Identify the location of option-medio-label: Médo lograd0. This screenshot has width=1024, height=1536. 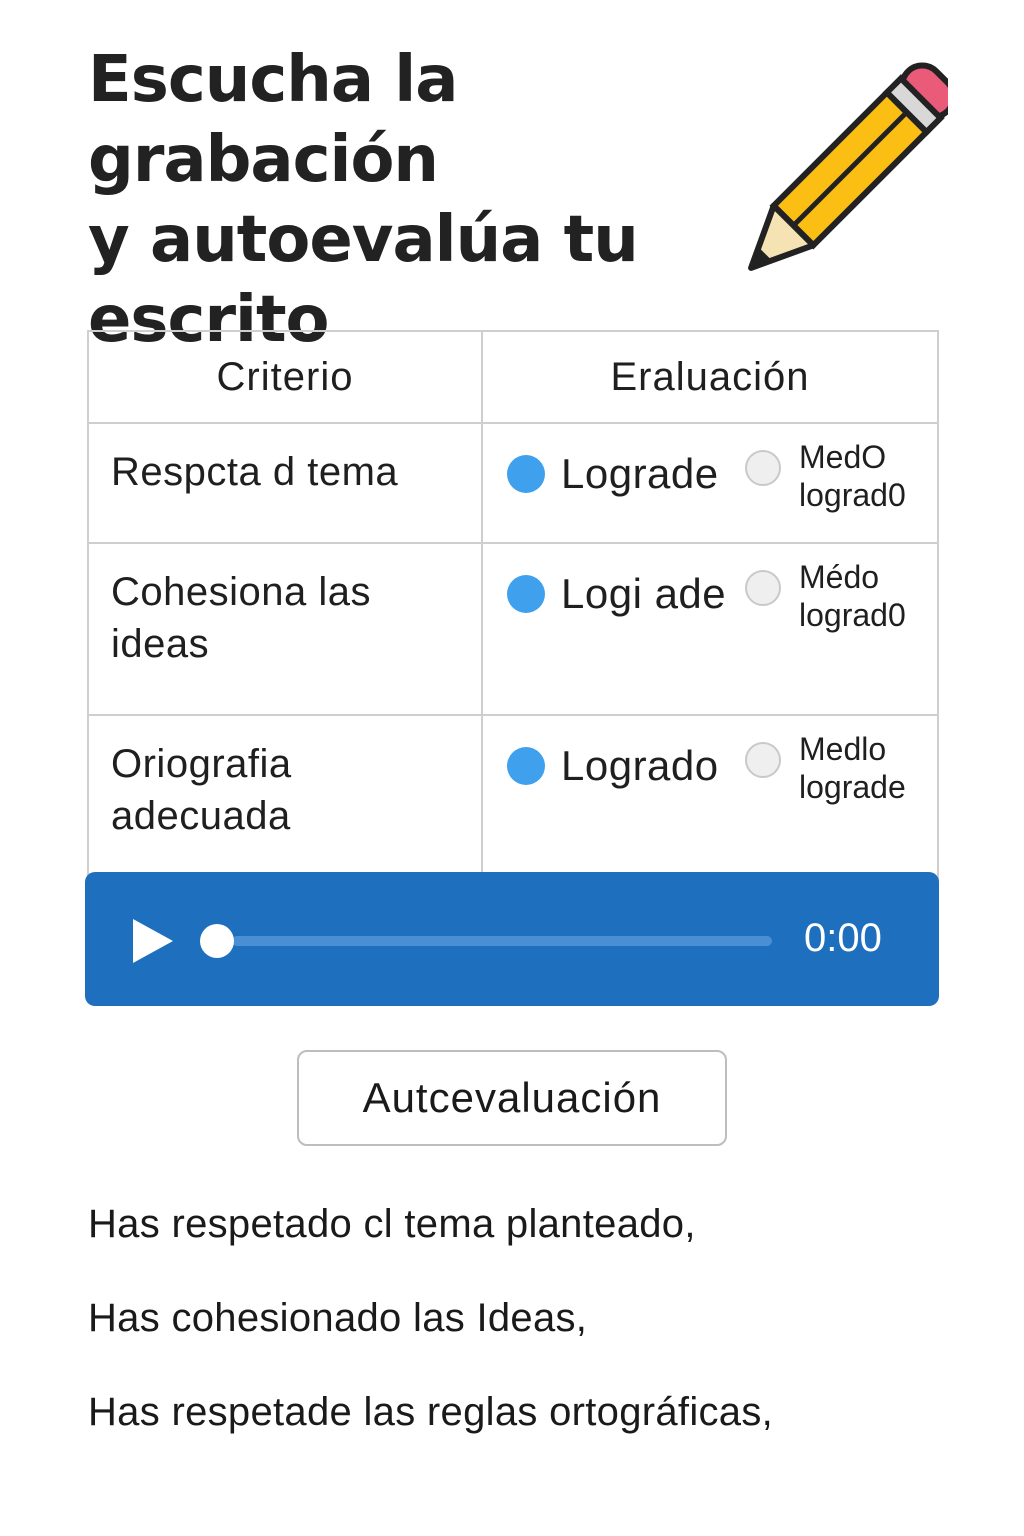
(864, 596).